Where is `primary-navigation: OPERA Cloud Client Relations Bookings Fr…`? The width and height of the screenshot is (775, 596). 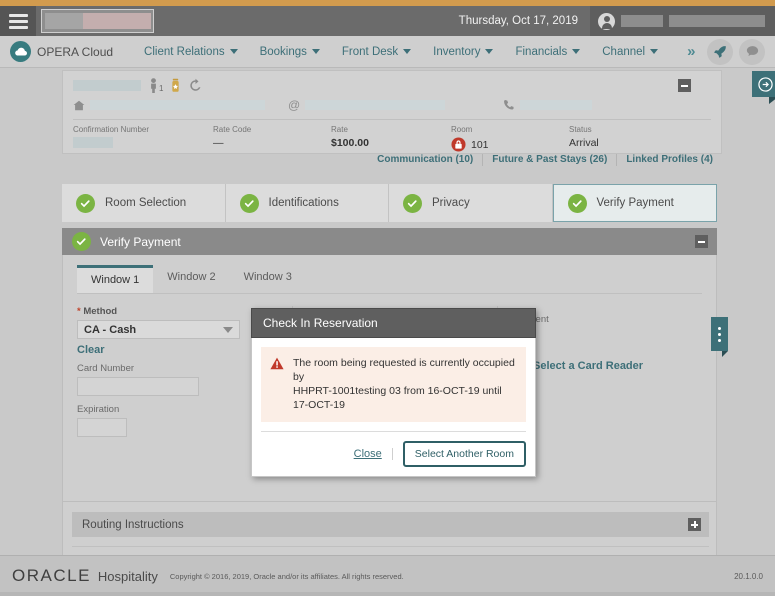
primary-navigation: OPERA Cloud Client Relations Bookings Fr… is located at coordinates (387, 52).